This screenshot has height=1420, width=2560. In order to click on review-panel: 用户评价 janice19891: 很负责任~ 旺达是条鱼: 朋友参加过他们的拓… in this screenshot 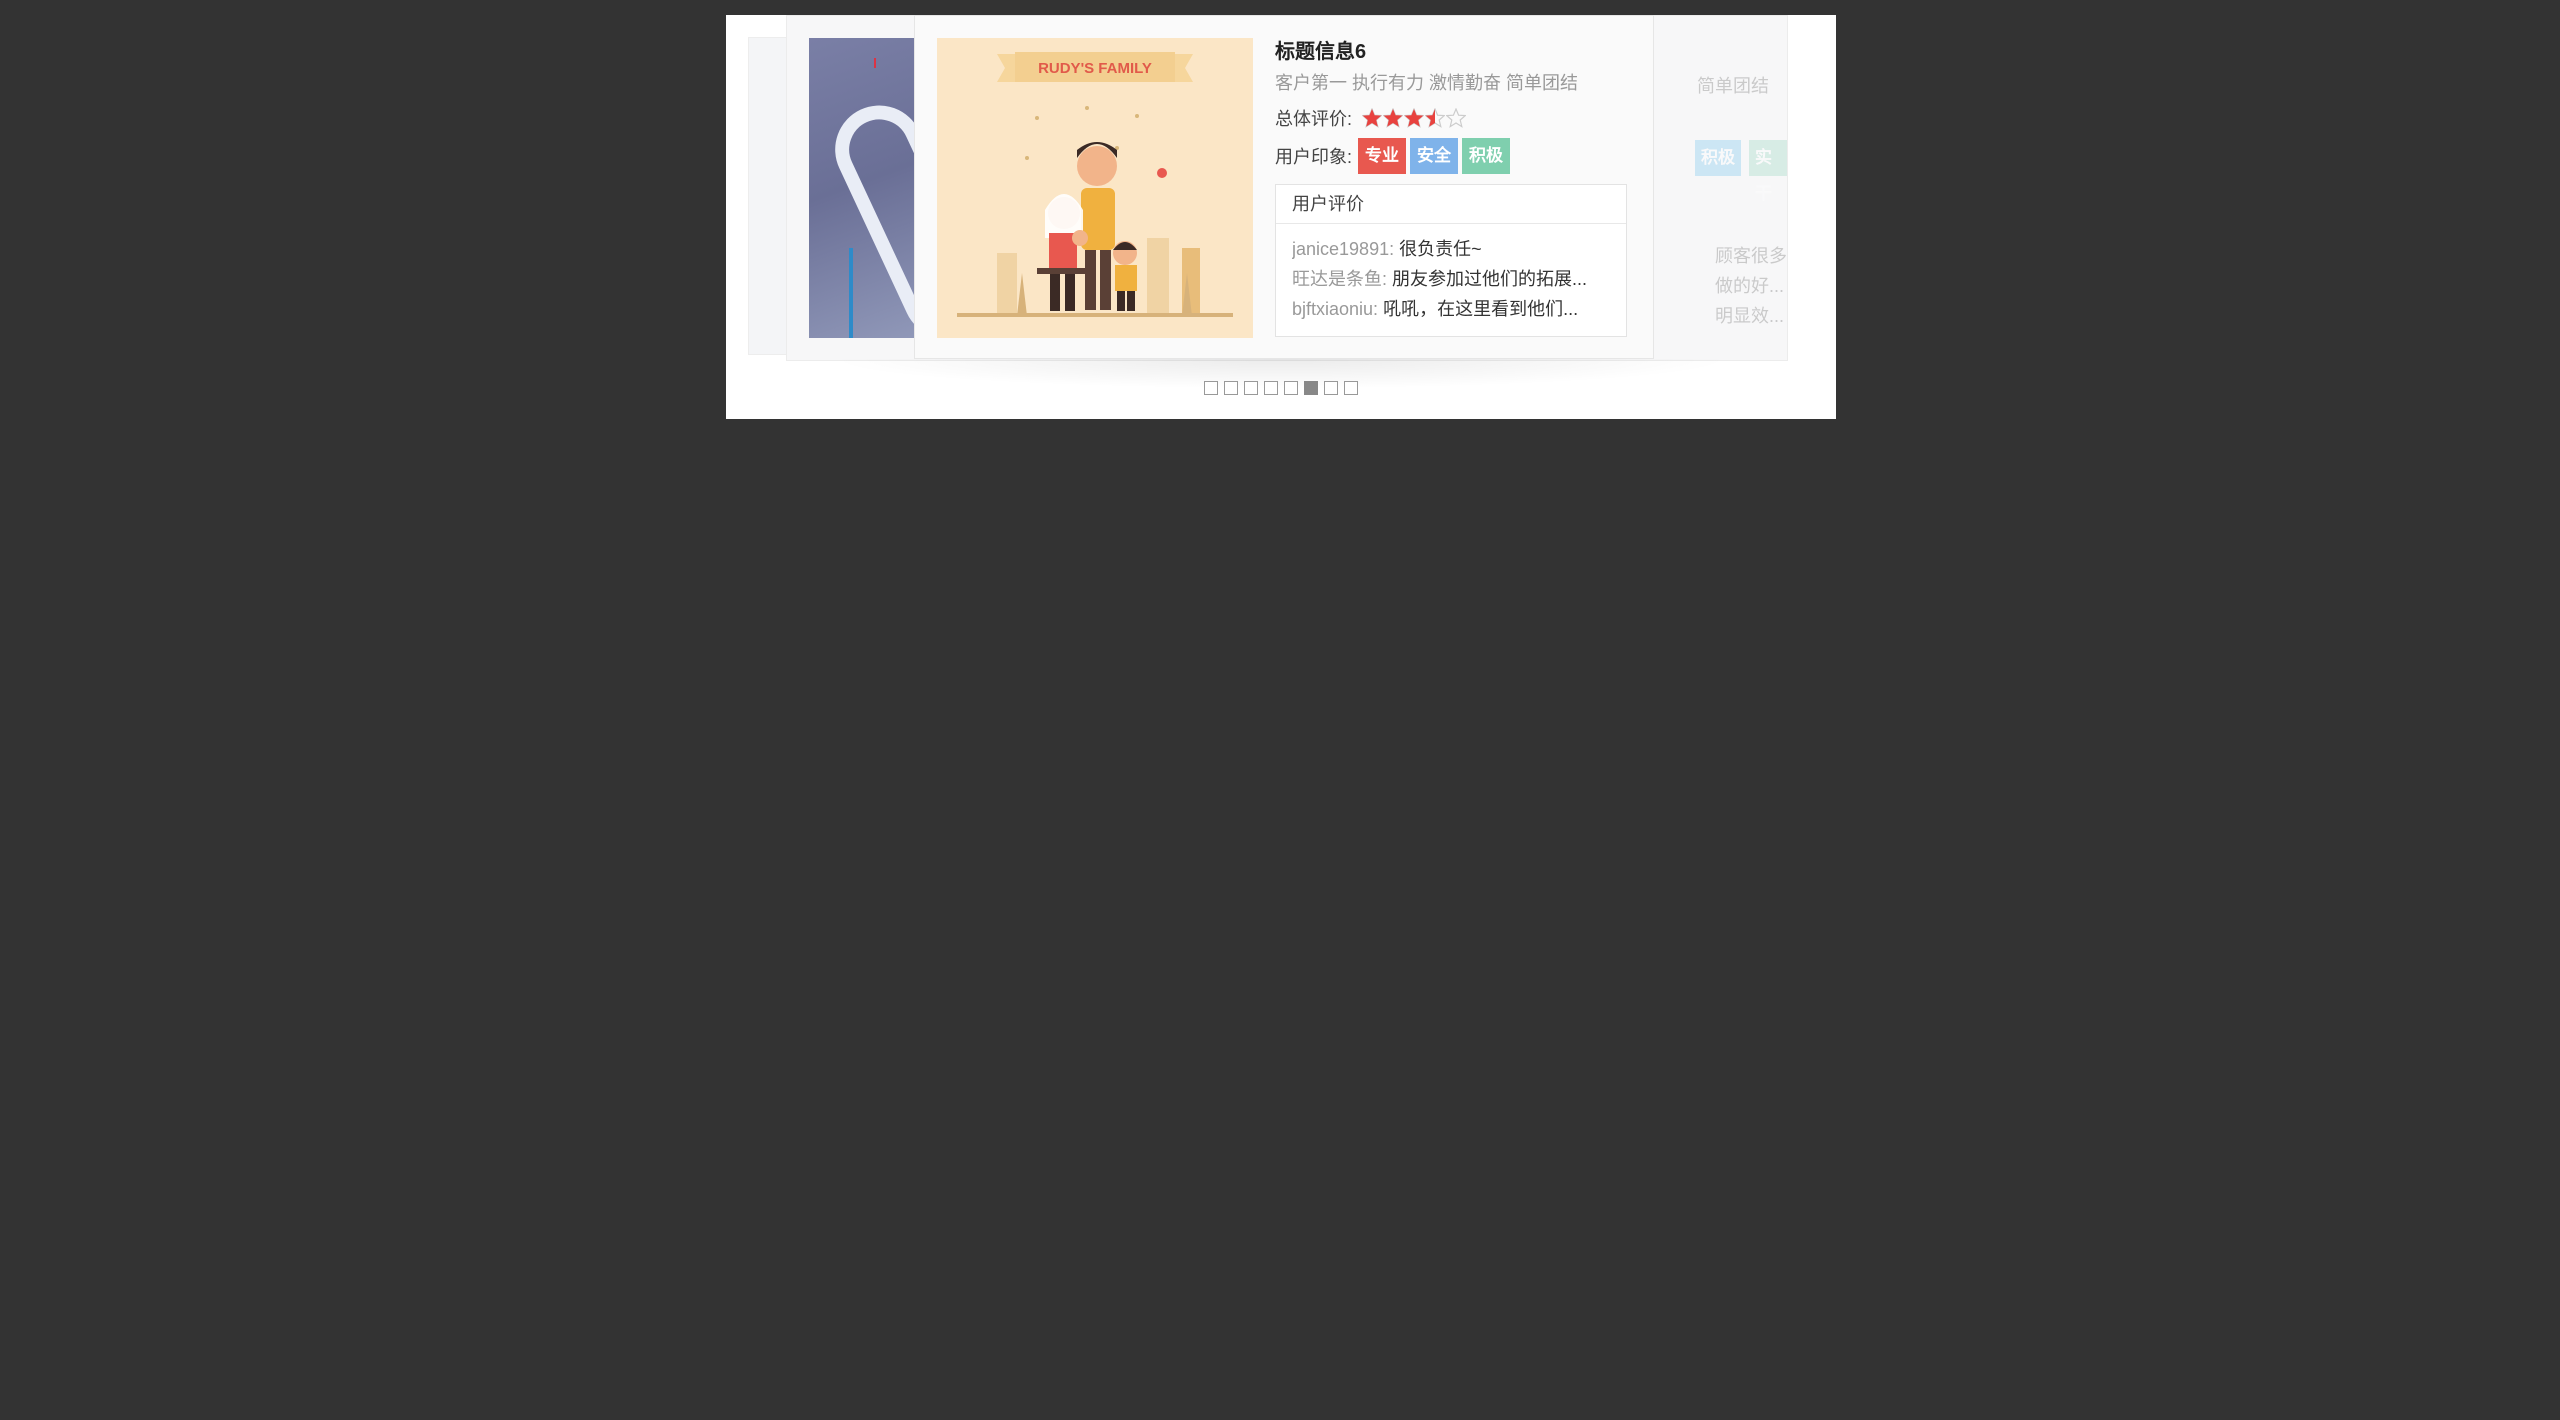, I will do `click(1451, 260)`.